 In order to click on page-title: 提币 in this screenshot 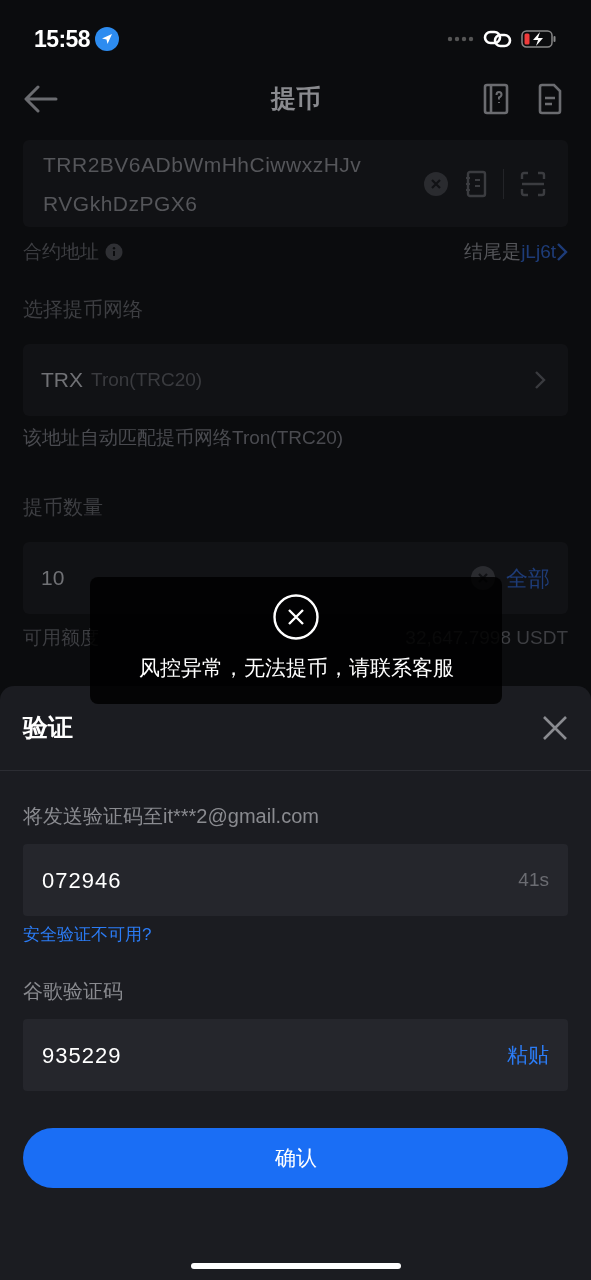, I will do `click(295, 99)`.